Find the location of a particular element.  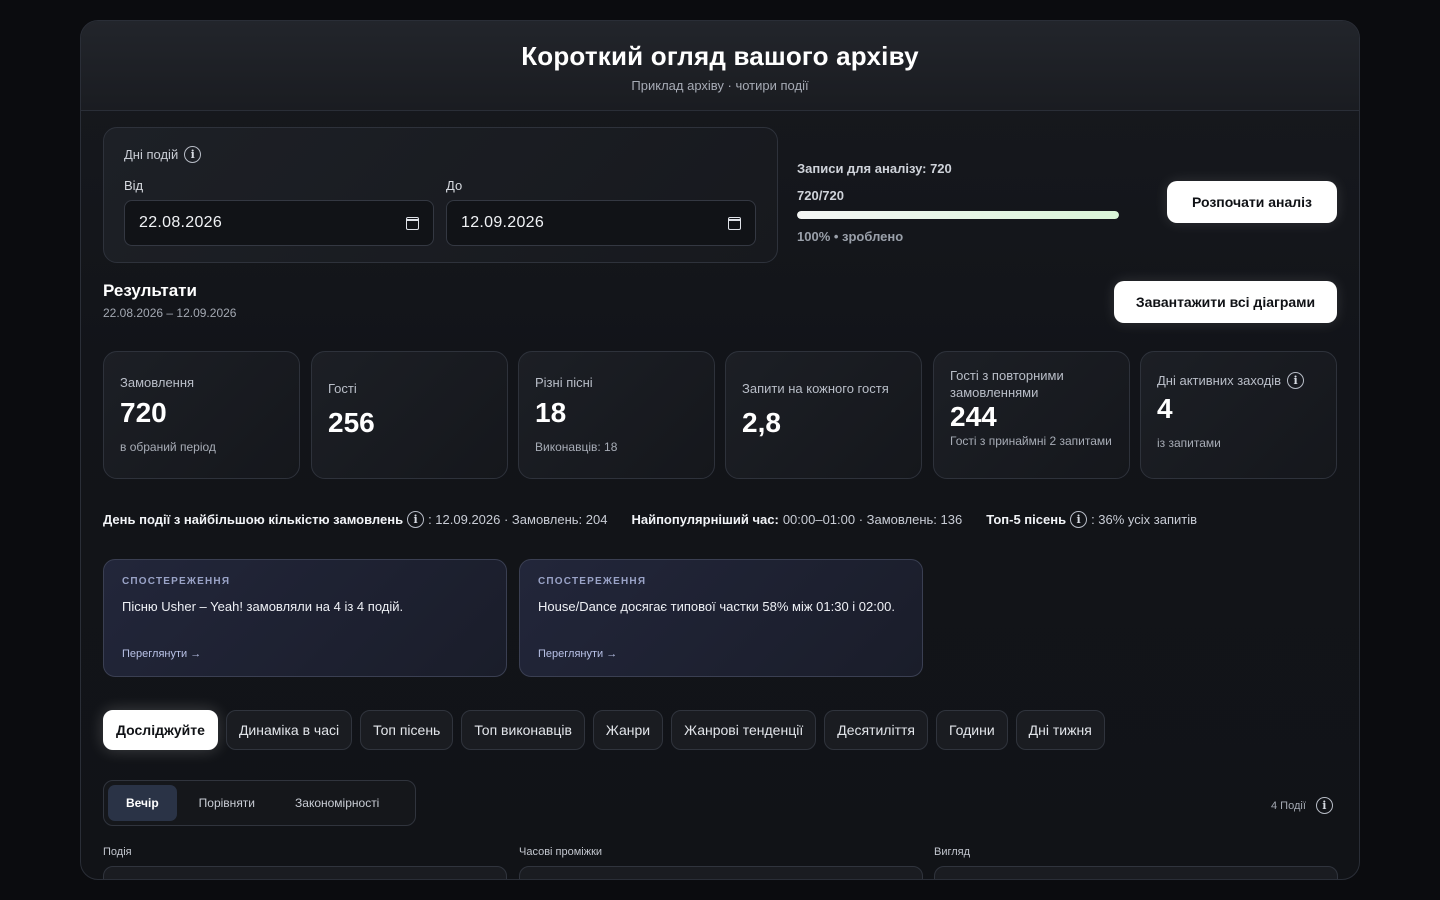

peak-hour-label: Найпопулярніший час: is located at coordinates (705, 519).